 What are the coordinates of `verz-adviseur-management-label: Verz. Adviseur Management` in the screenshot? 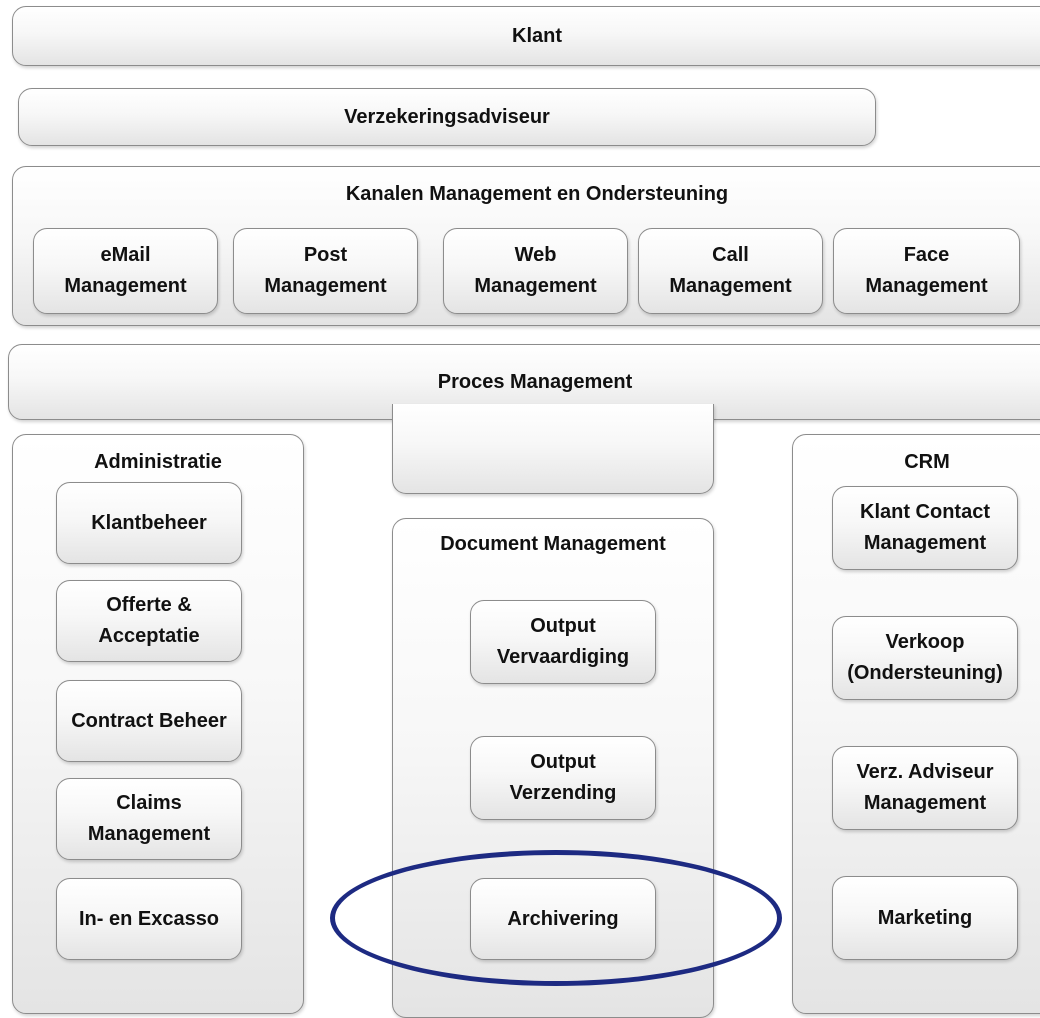 It's located at (925, 787).